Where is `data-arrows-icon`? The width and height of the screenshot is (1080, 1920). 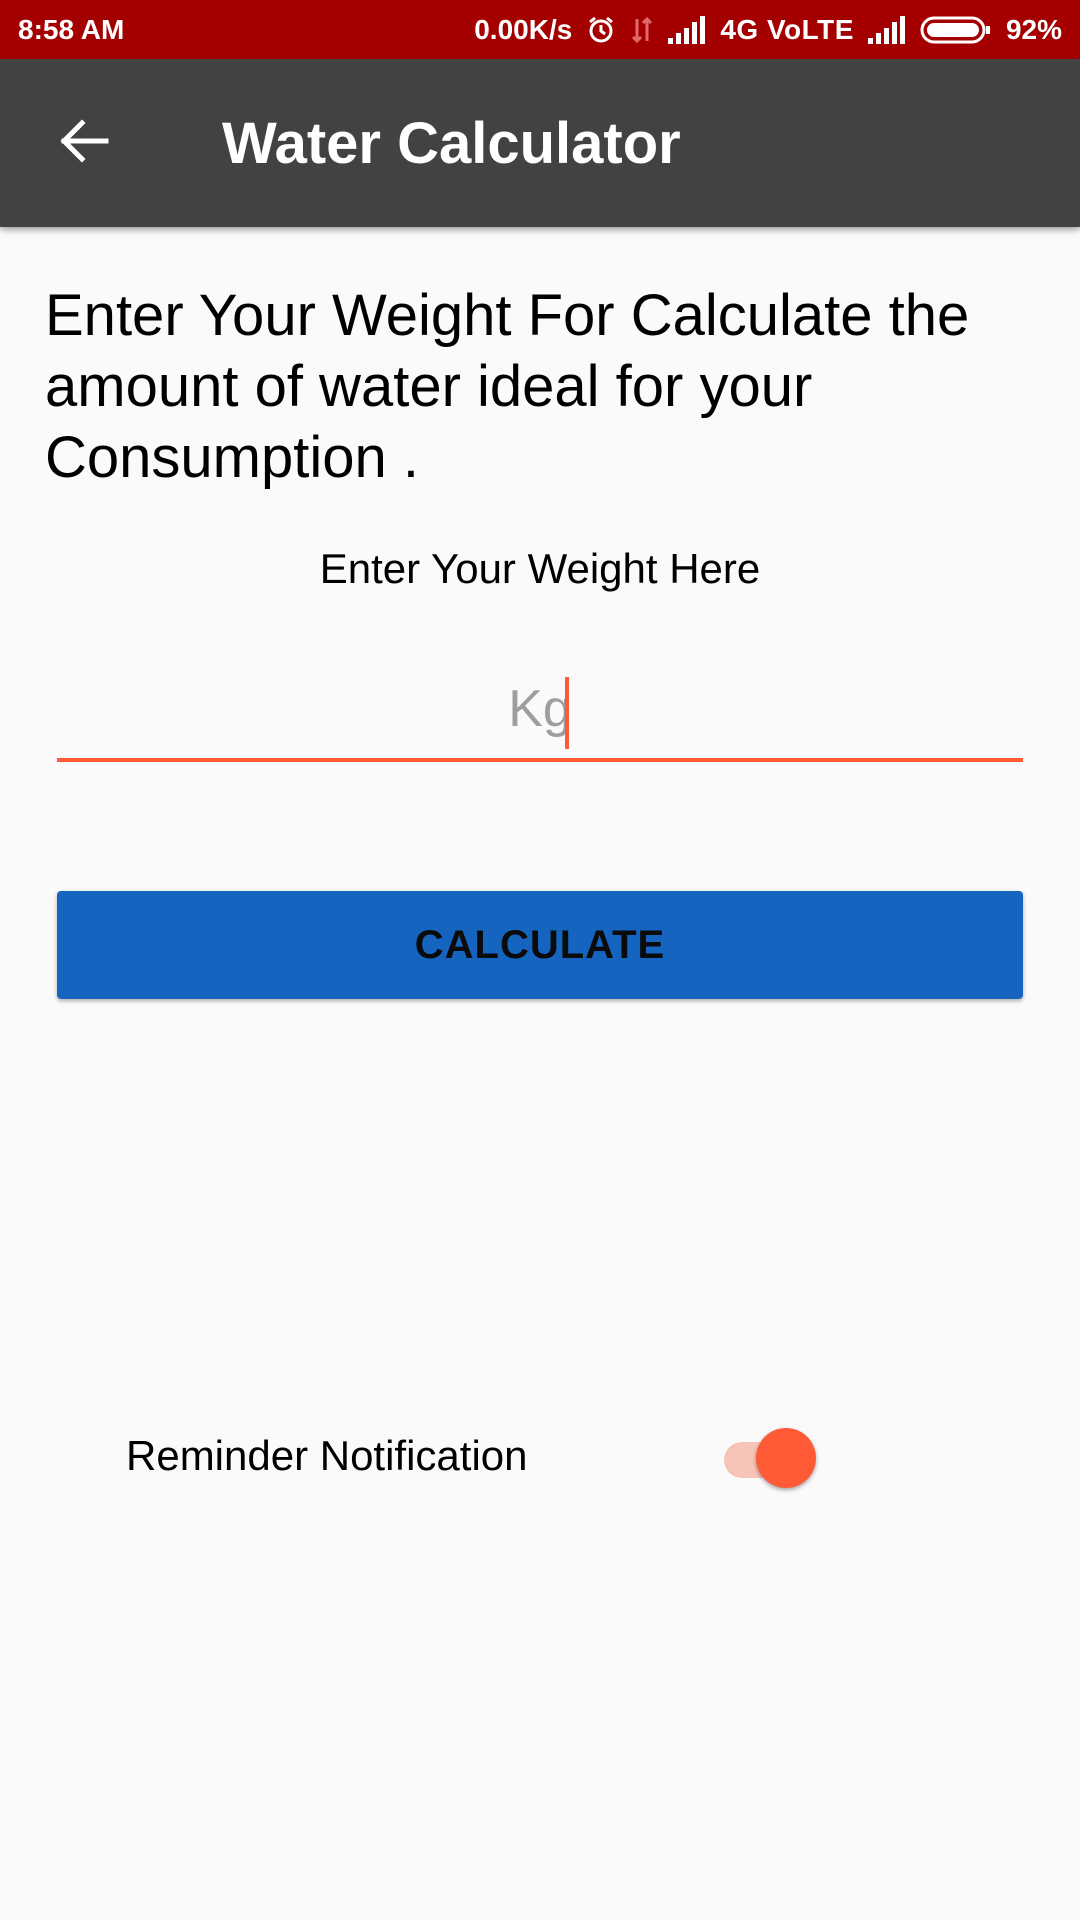 data-arrows-icon is located at coordinates (642, 30).